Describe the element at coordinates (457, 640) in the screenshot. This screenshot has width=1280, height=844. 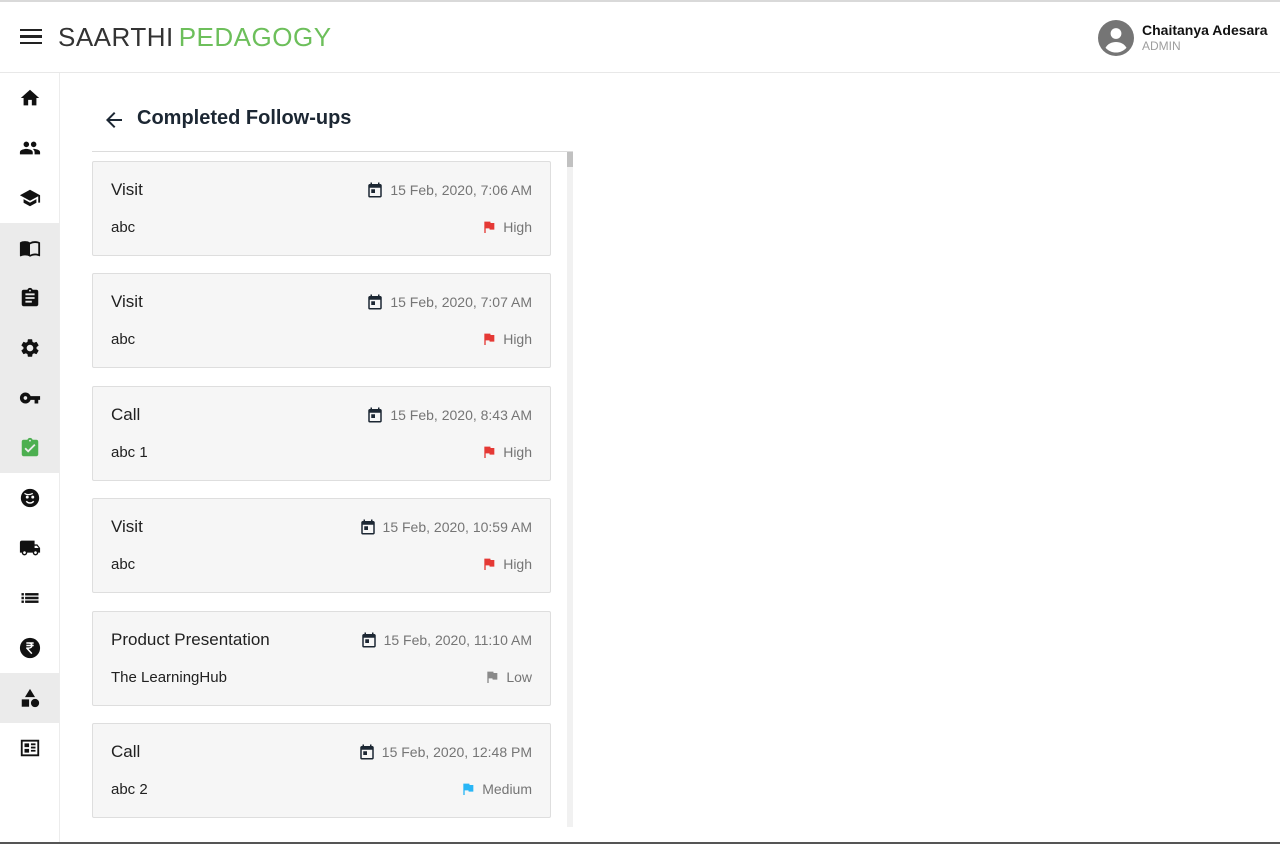
I see `followup-date-text: 15 Feb, 2020, 11:10 AM` at that location.